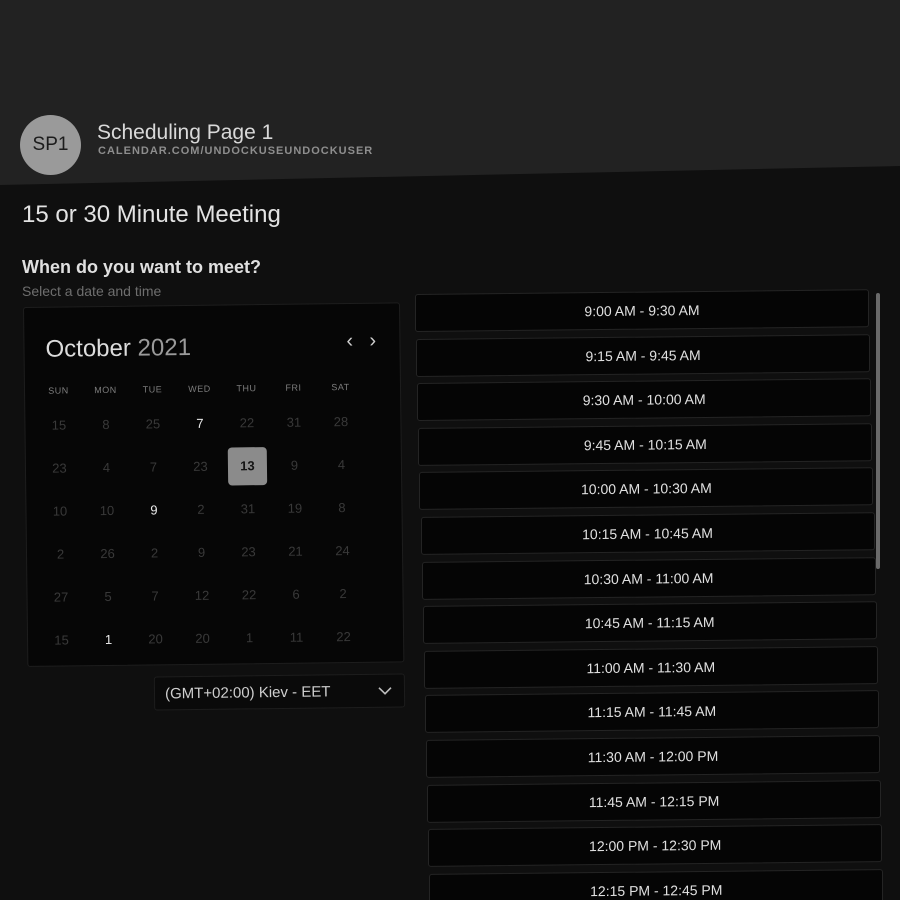  I want to click on time-slot-button: 12:15 PM - 12:45 PM, so click(656, 884).